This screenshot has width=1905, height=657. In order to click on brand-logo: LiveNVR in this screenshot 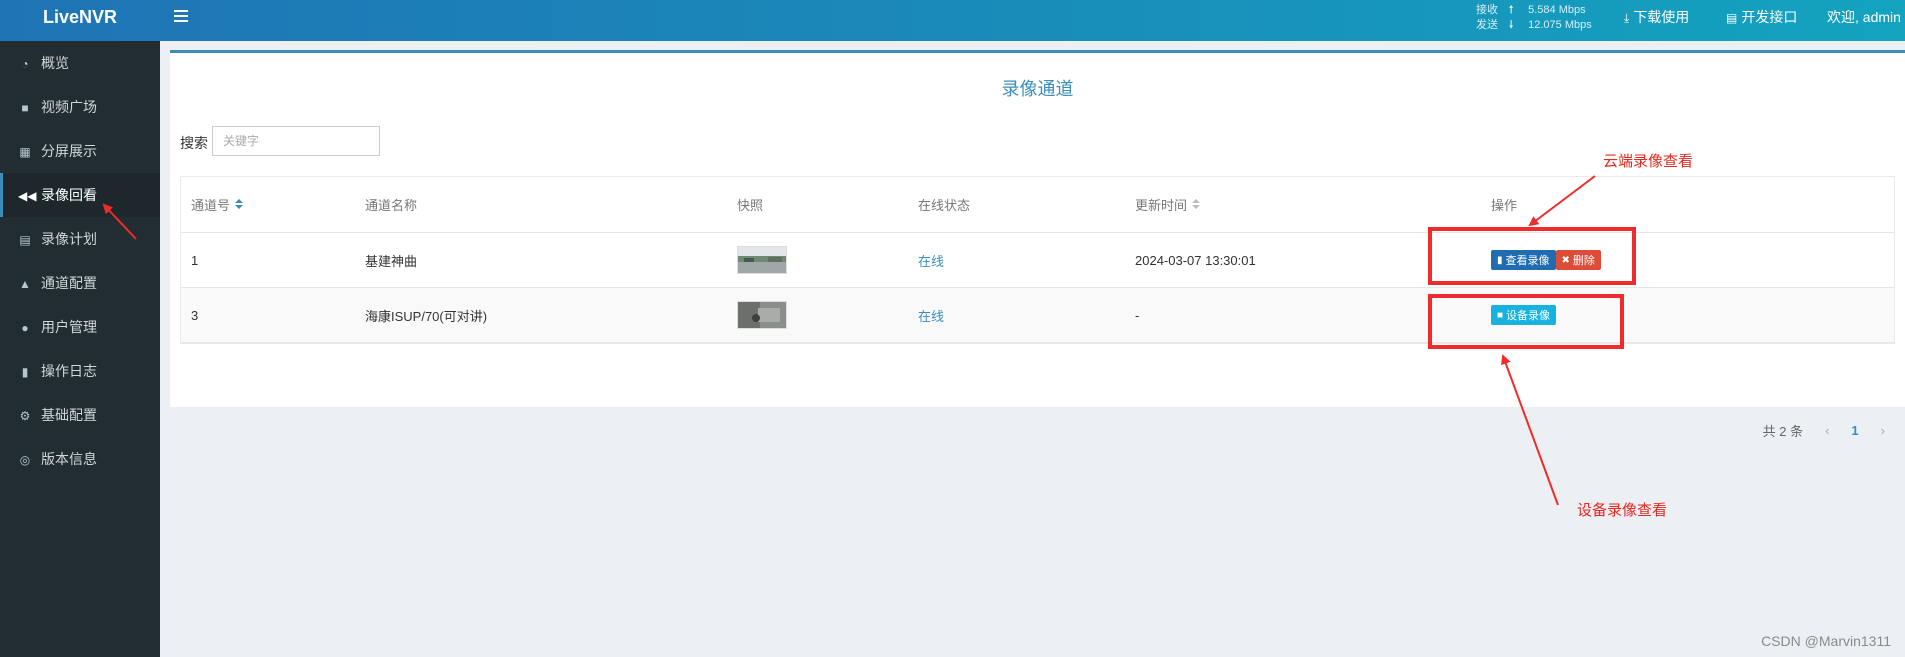, I will do `click(80, 20)`.